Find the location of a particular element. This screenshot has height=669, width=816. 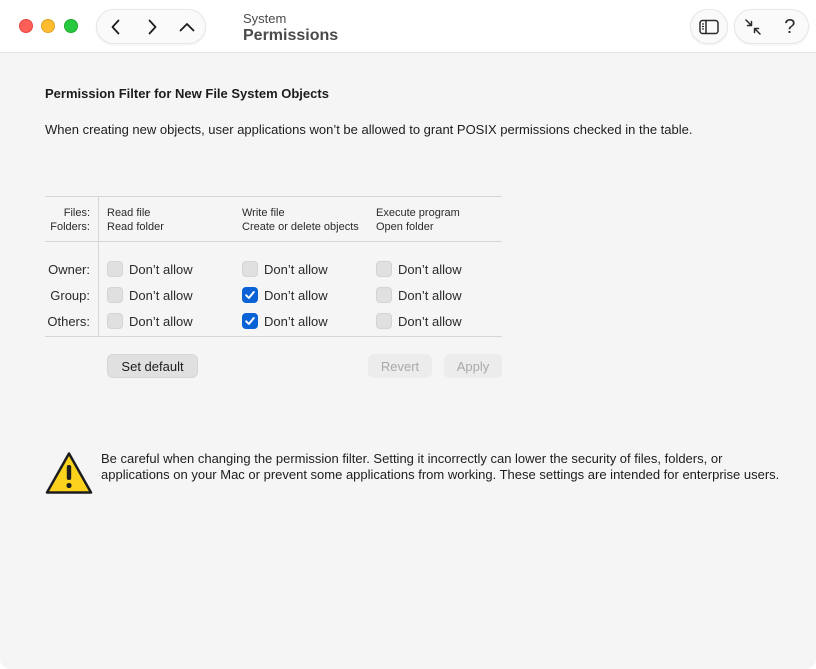

window-subtitle: System is located at coordinates (265, 18).